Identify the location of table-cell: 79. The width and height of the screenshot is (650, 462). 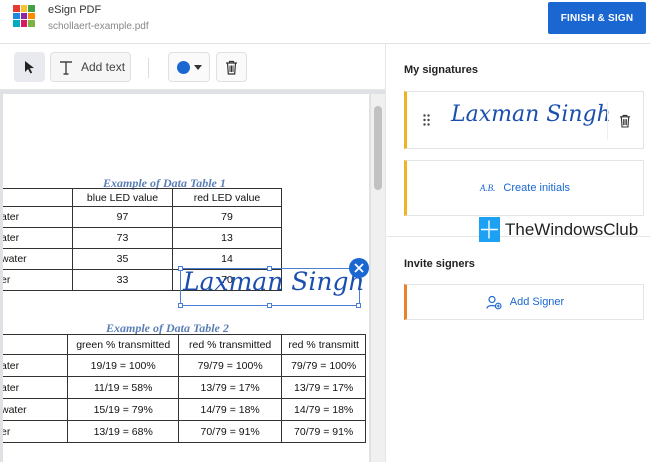
(227, 217).